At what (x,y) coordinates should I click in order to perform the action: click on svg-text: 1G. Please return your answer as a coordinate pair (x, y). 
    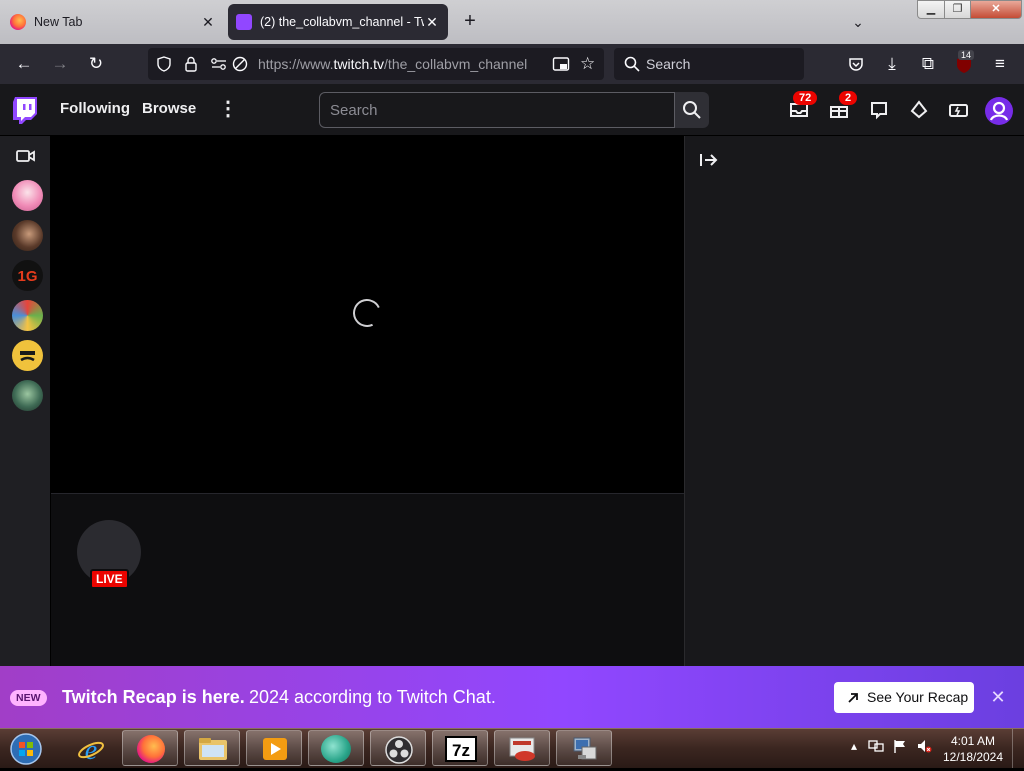
    Looking at the image, I should click on (27, 276).